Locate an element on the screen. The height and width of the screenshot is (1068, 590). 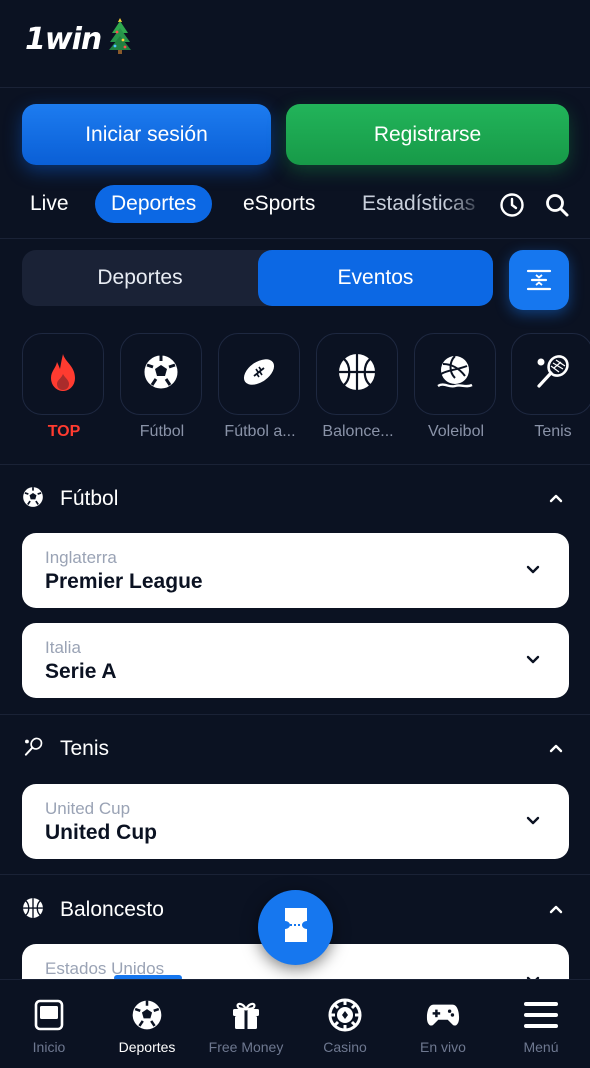
sport-nav-tabs: Live Deportes eSports Estadísticas is located at coordinates (295, 206).